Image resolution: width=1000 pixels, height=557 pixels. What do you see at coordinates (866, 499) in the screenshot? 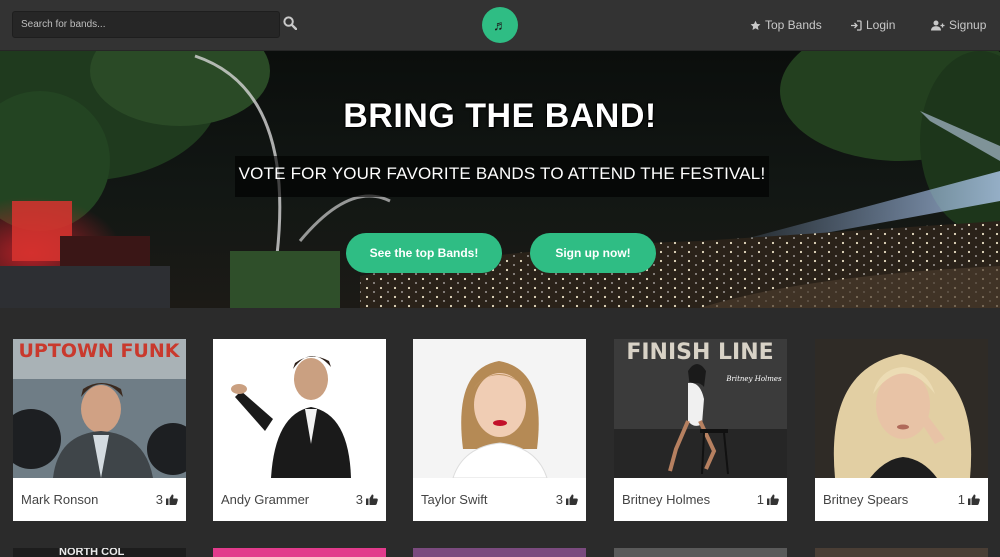
I see `band-name: Britney Spears` at bounding box center [866, 499].